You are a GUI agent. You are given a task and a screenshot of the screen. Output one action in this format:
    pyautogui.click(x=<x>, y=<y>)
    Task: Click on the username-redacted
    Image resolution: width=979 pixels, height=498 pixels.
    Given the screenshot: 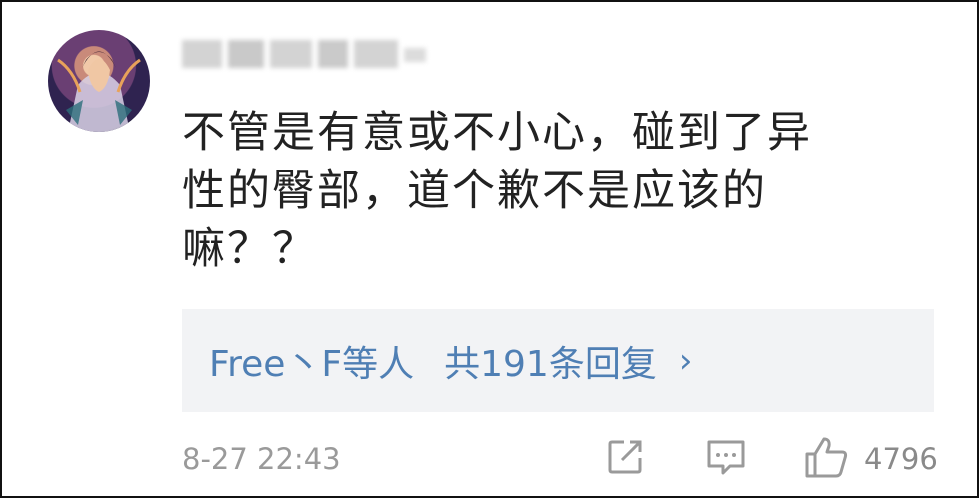 What is the action you would take?
    pyautogui.click(x=313, y=54)
    